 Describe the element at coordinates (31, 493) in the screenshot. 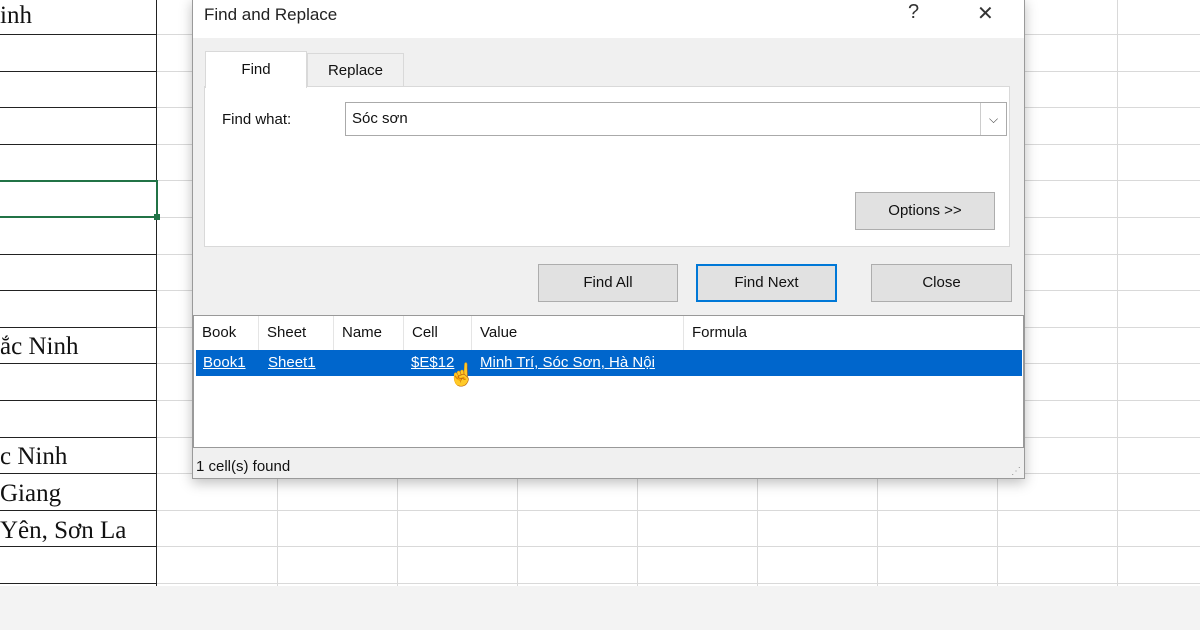

I see `cell-text: Giang` at that location.